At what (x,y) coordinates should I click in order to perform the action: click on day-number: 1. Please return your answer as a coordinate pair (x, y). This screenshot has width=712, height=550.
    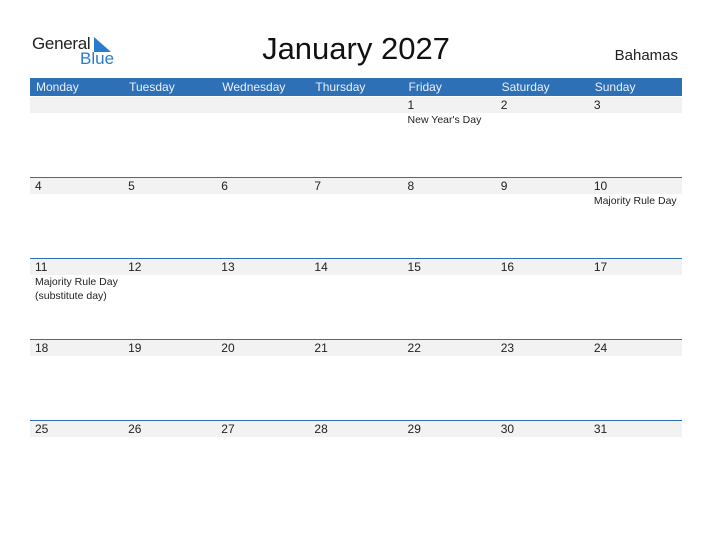
    Looking at the image, I should click on (411, 105).